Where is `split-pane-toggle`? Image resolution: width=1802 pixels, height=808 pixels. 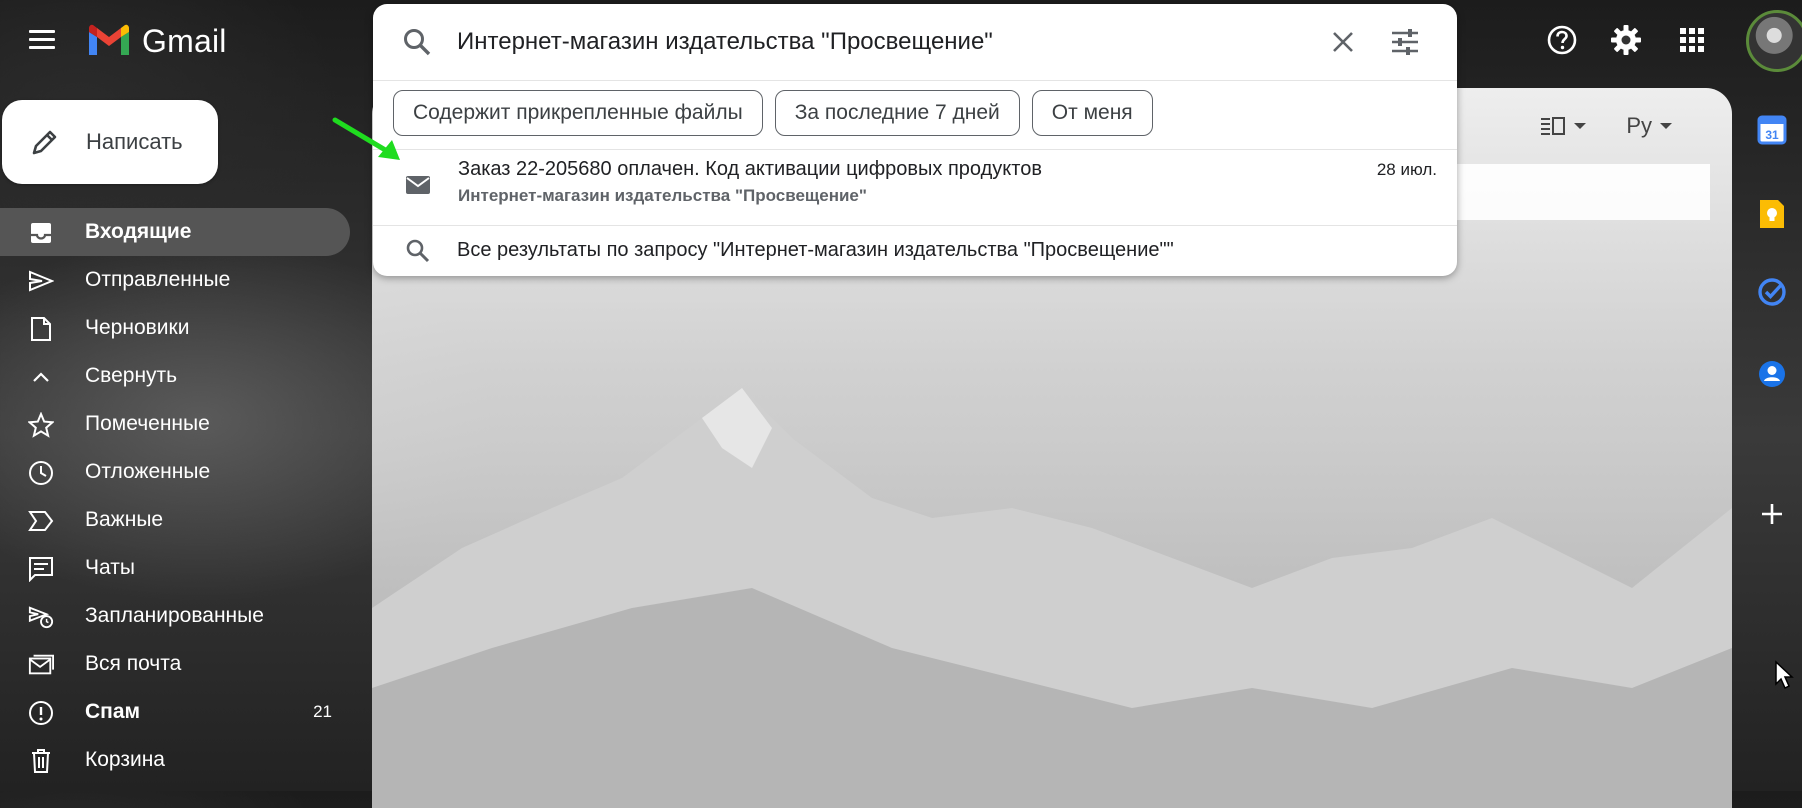 split-pane-toggle is located at coordinates (1563, 126).